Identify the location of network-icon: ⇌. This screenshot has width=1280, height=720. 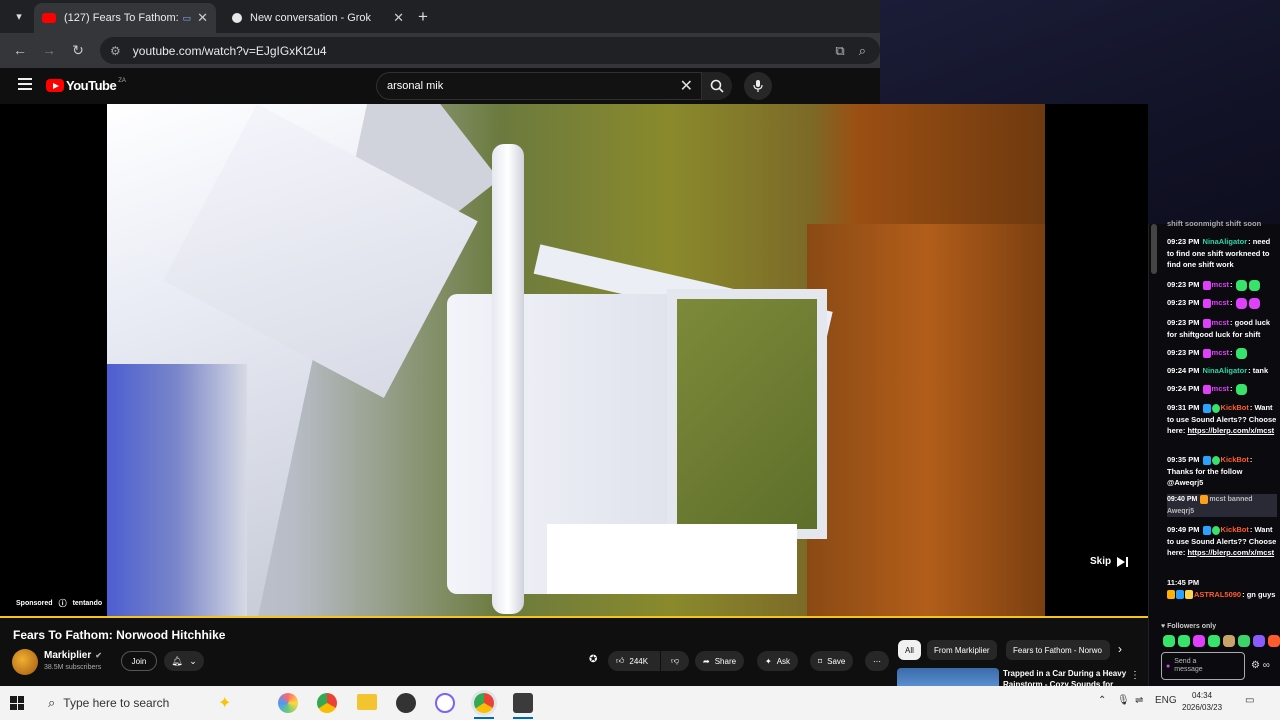
(1139, 700).